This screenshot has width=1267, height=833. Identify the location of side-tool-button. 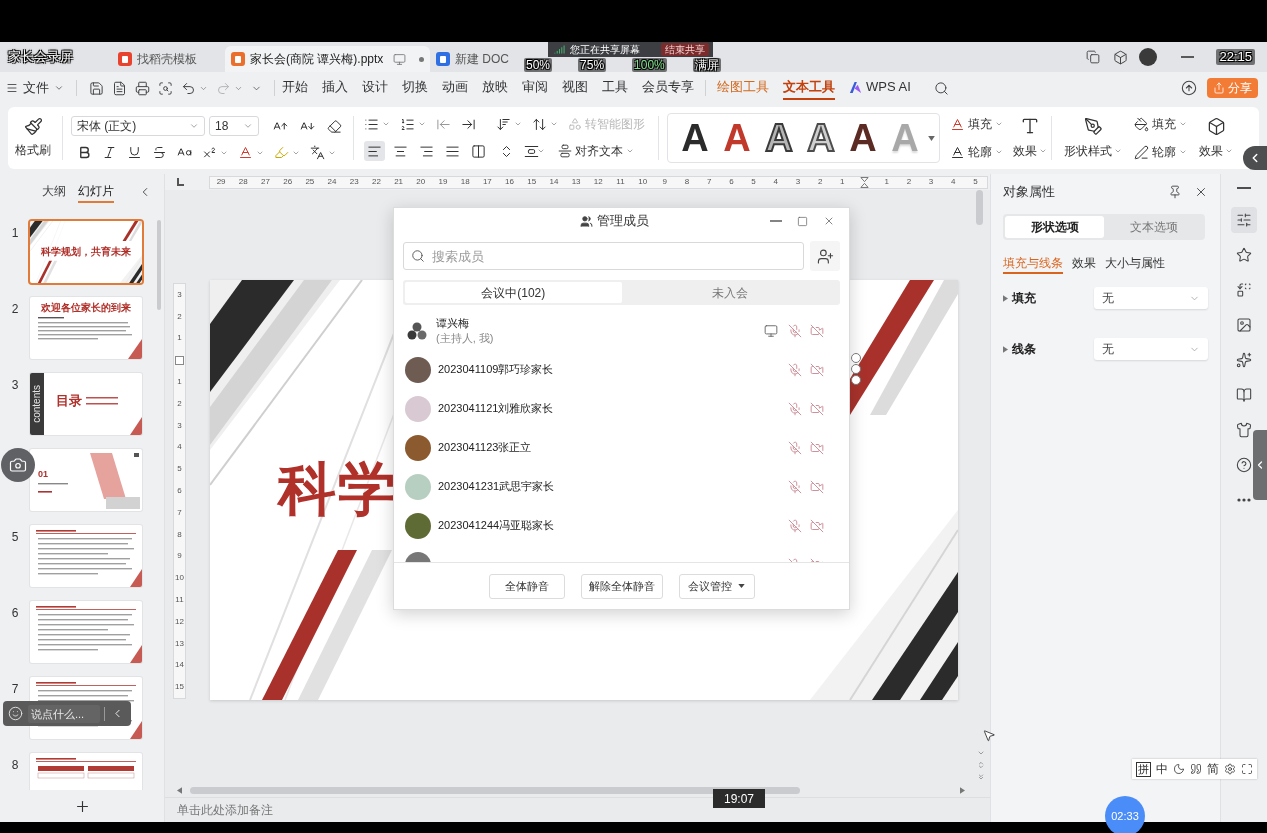
(1244, 219).